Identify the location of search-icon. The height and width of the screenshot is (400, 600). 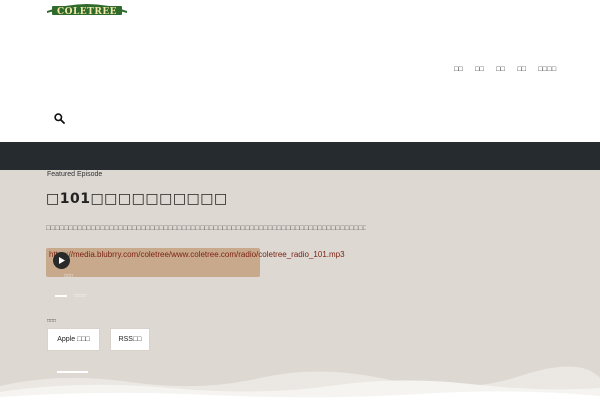
(59, 118).